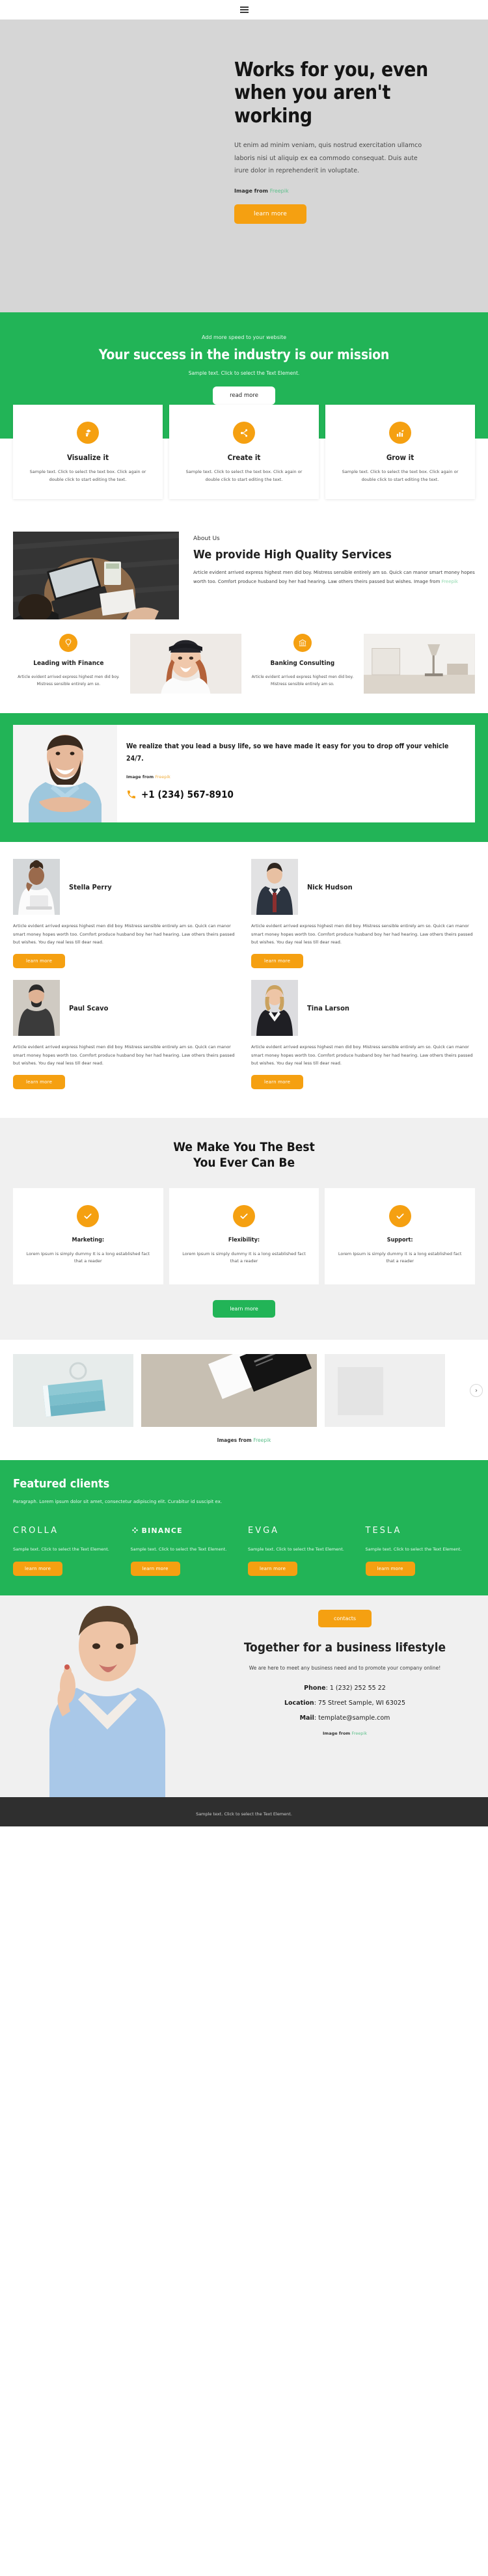  What do you see at coordinates (345, 1619) in the screenshot?
I see `contacts-button: contacts` at bounding box center [345, 1619].